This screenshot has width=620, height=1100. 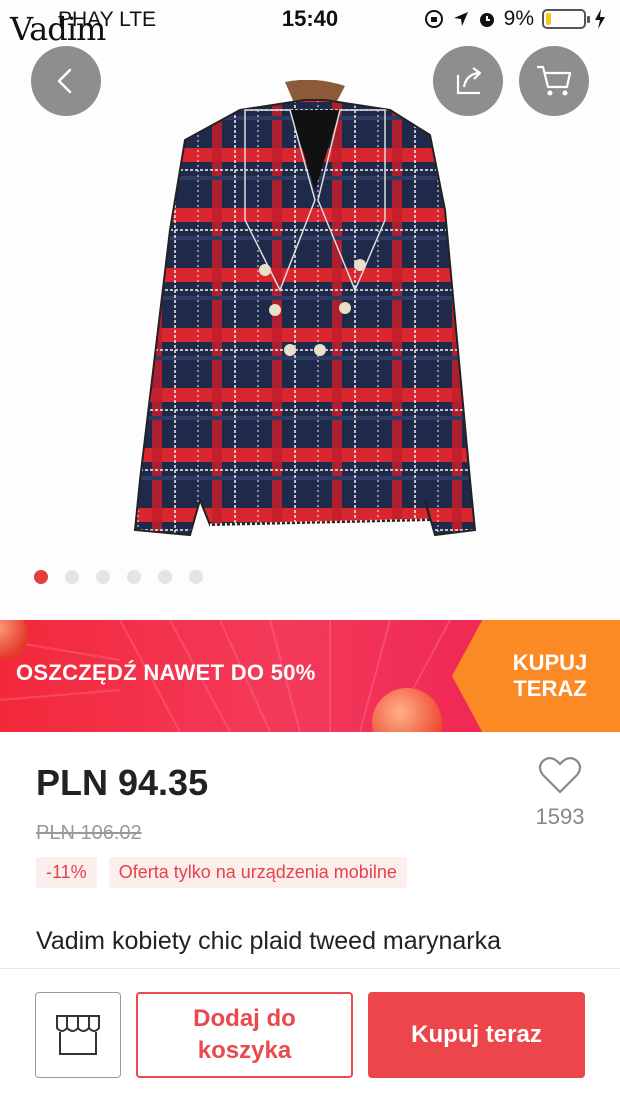 I want to click on share-button, so click(x=468, y=81).